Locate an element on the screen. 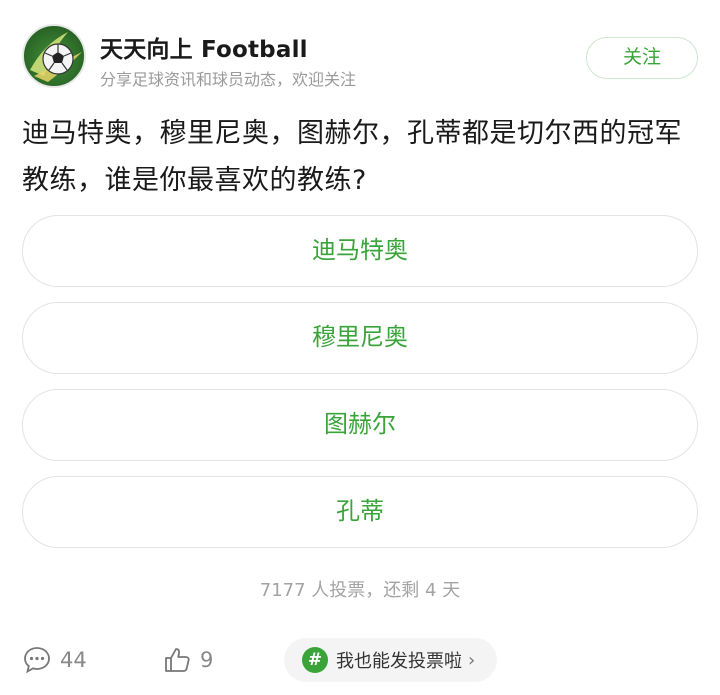 This screenshot has width=720, height=695. author-name: 天天向上 Football is located at coordinates (204, 47).